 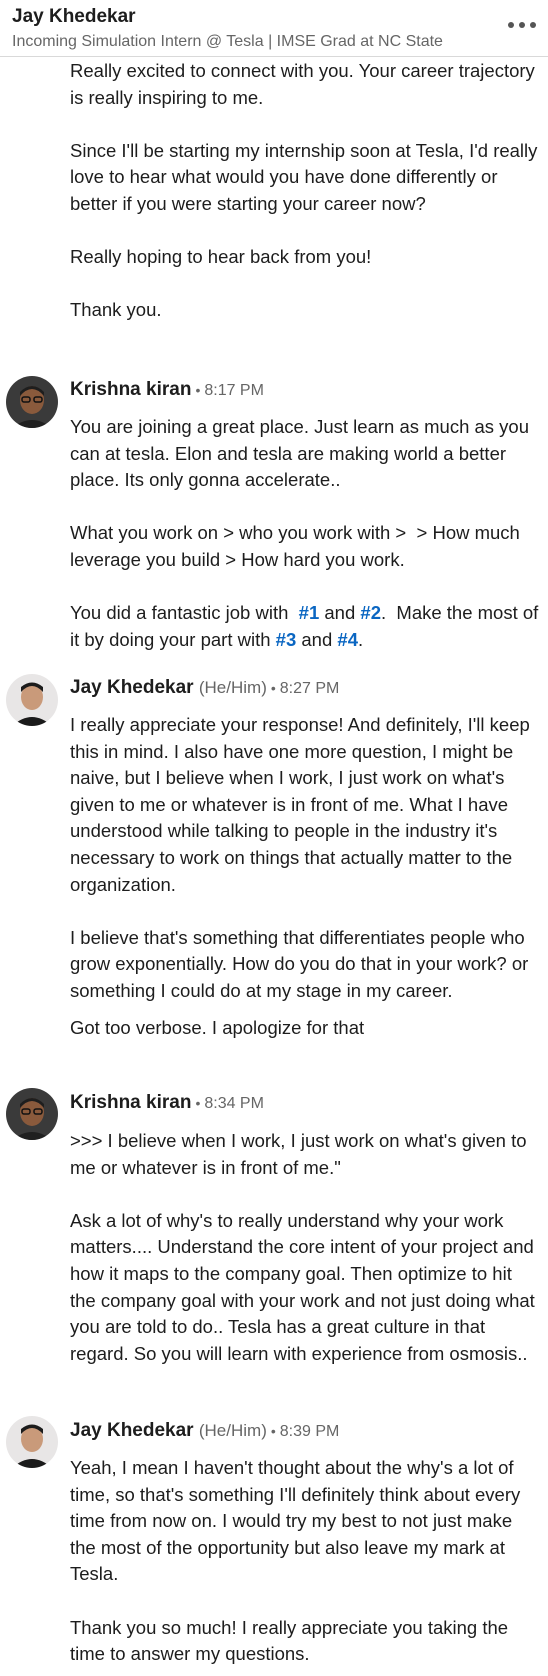 I want to click on message-paragraph: Got too verbose. I apologize for that, so click(x=217, y=1027).